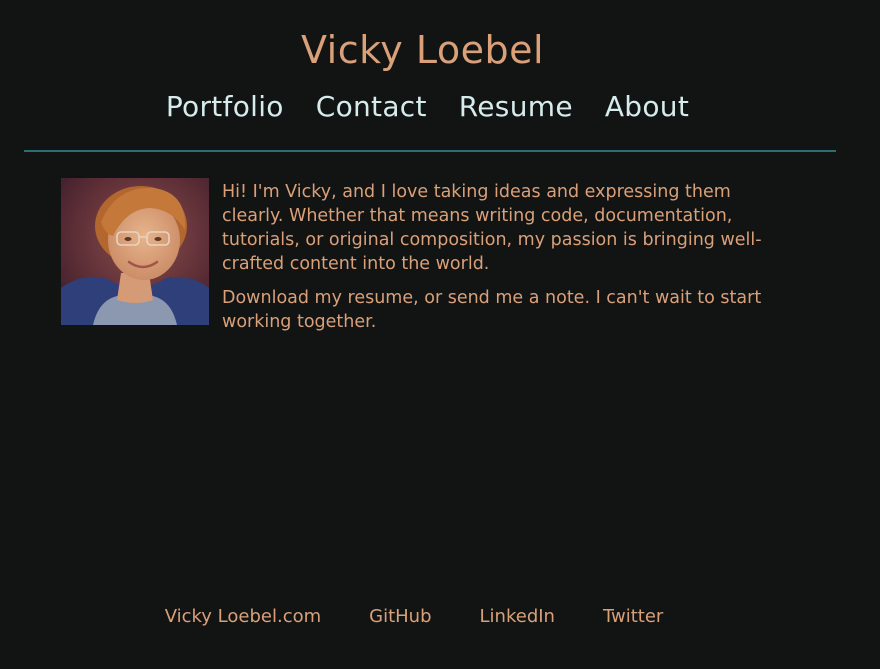 The image size is (880, 669). Describe the element at coordinates (633, 616) in the screenshot. I see `footer-twitter-link: Twitter` at that location.